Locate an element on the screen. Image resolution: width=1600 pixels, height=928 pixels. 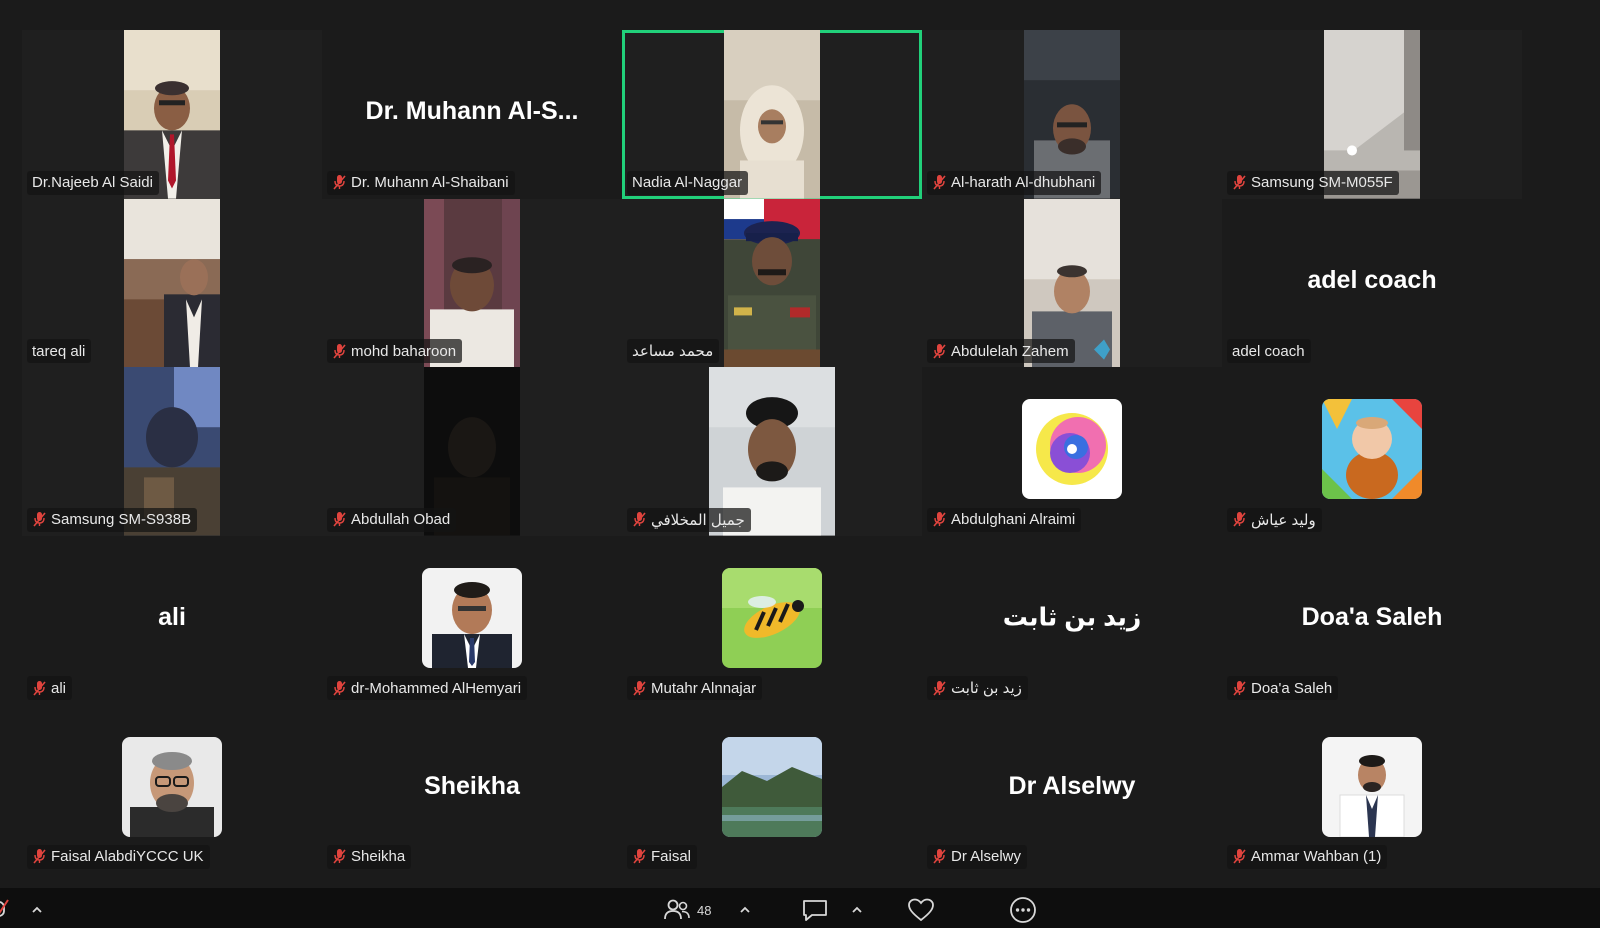
participant-name-tag: Al-harath Al-dhubhani is located at coordinates (1014, 182).